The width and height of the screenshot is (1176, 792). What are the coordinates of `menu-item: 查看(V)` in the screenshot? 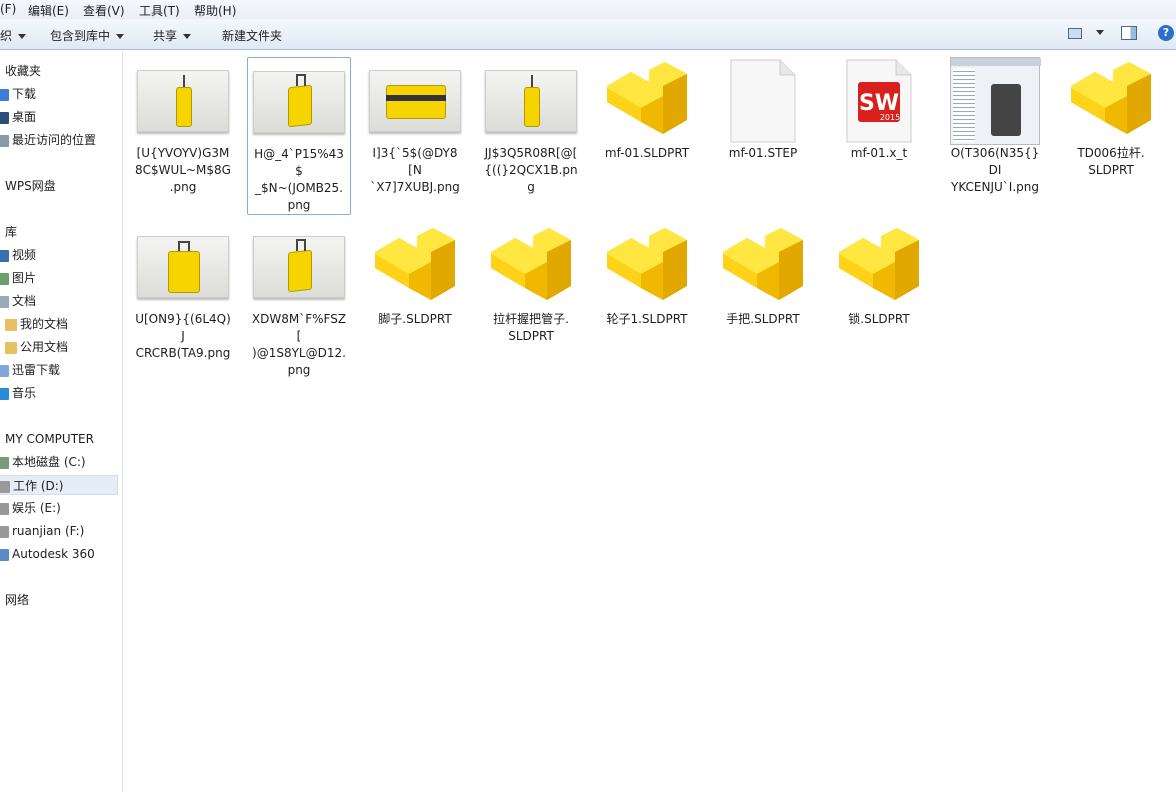 It's located at (104, 10).